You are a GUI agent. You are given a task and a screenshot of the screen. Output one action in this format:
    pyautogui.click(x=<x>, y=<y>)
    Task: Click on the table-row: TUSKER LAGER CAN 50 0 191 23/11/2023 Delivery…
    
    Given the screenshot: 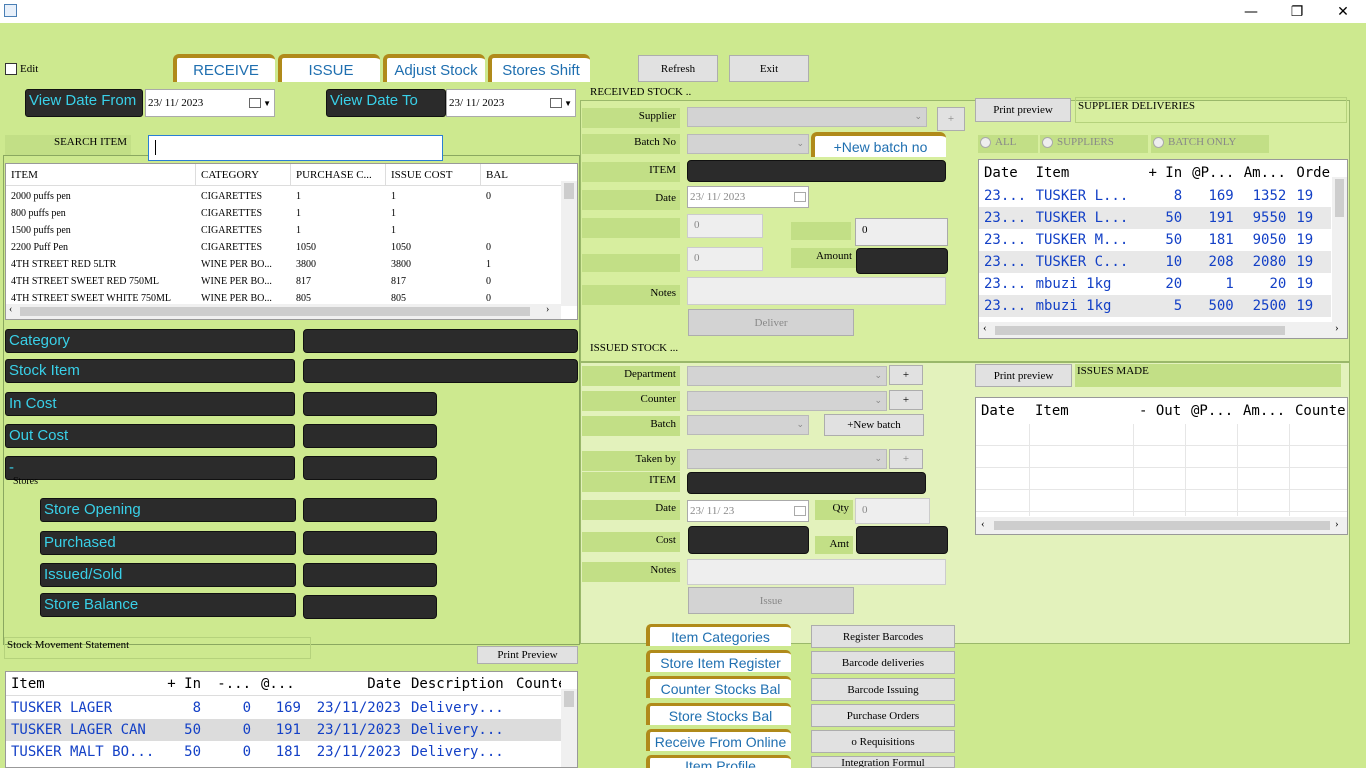 What is the action you would take?
    pyautogui.click(x=283, y=730)
    